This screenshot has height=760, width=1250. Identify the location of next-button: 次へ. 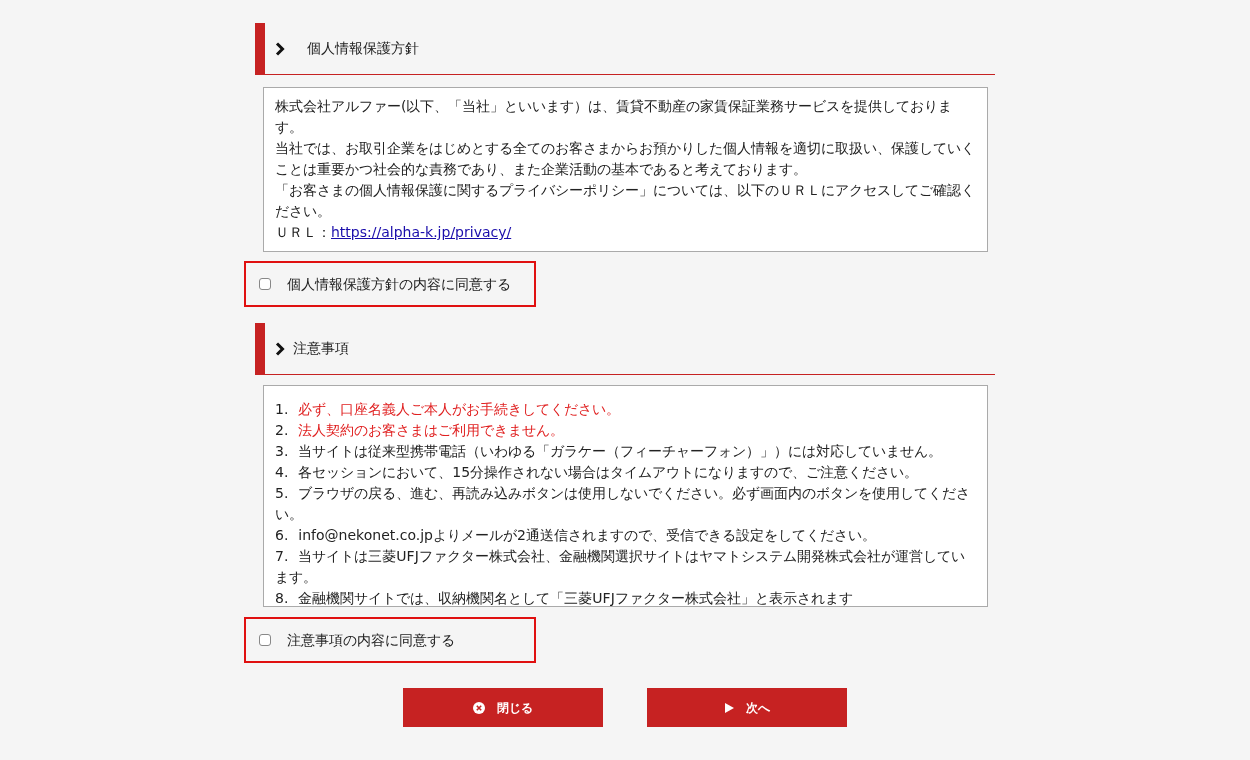
(747, 707).